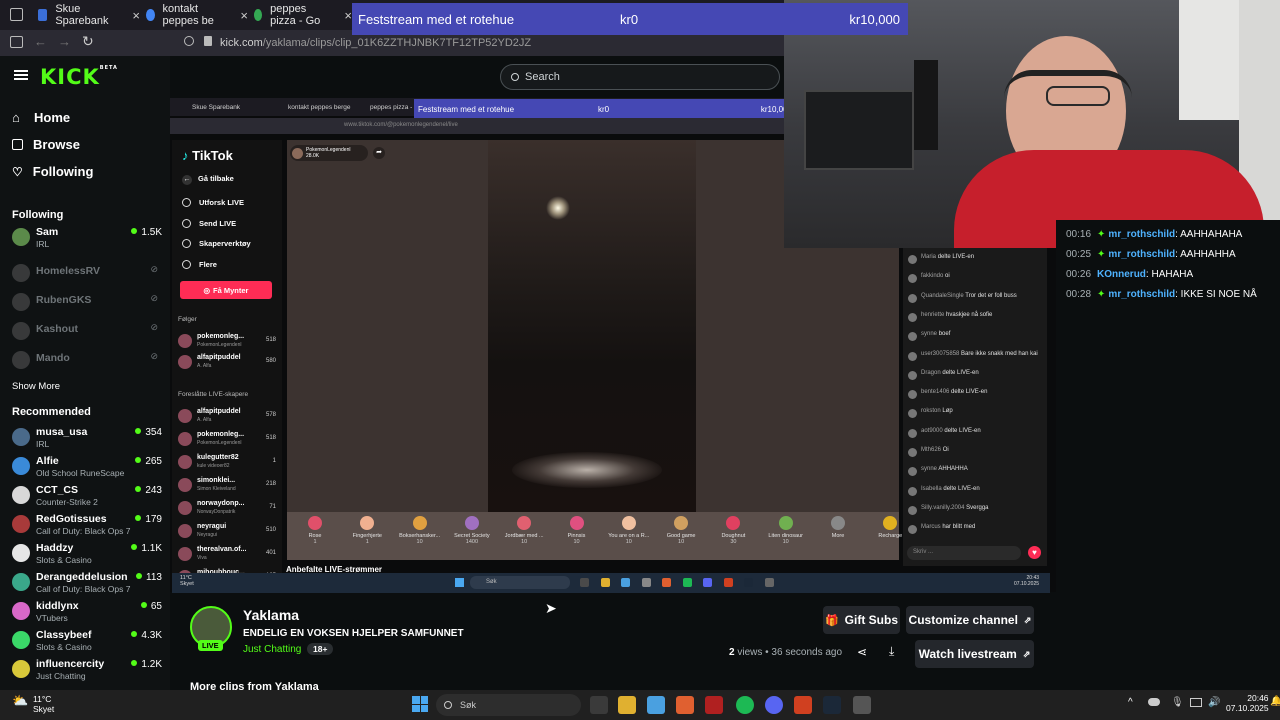  What do you see at coordinates (974, 654) in the screenshot?
I see `watch-livestream-button: Watch livestream ⇗` at bounding box center [974, 654].